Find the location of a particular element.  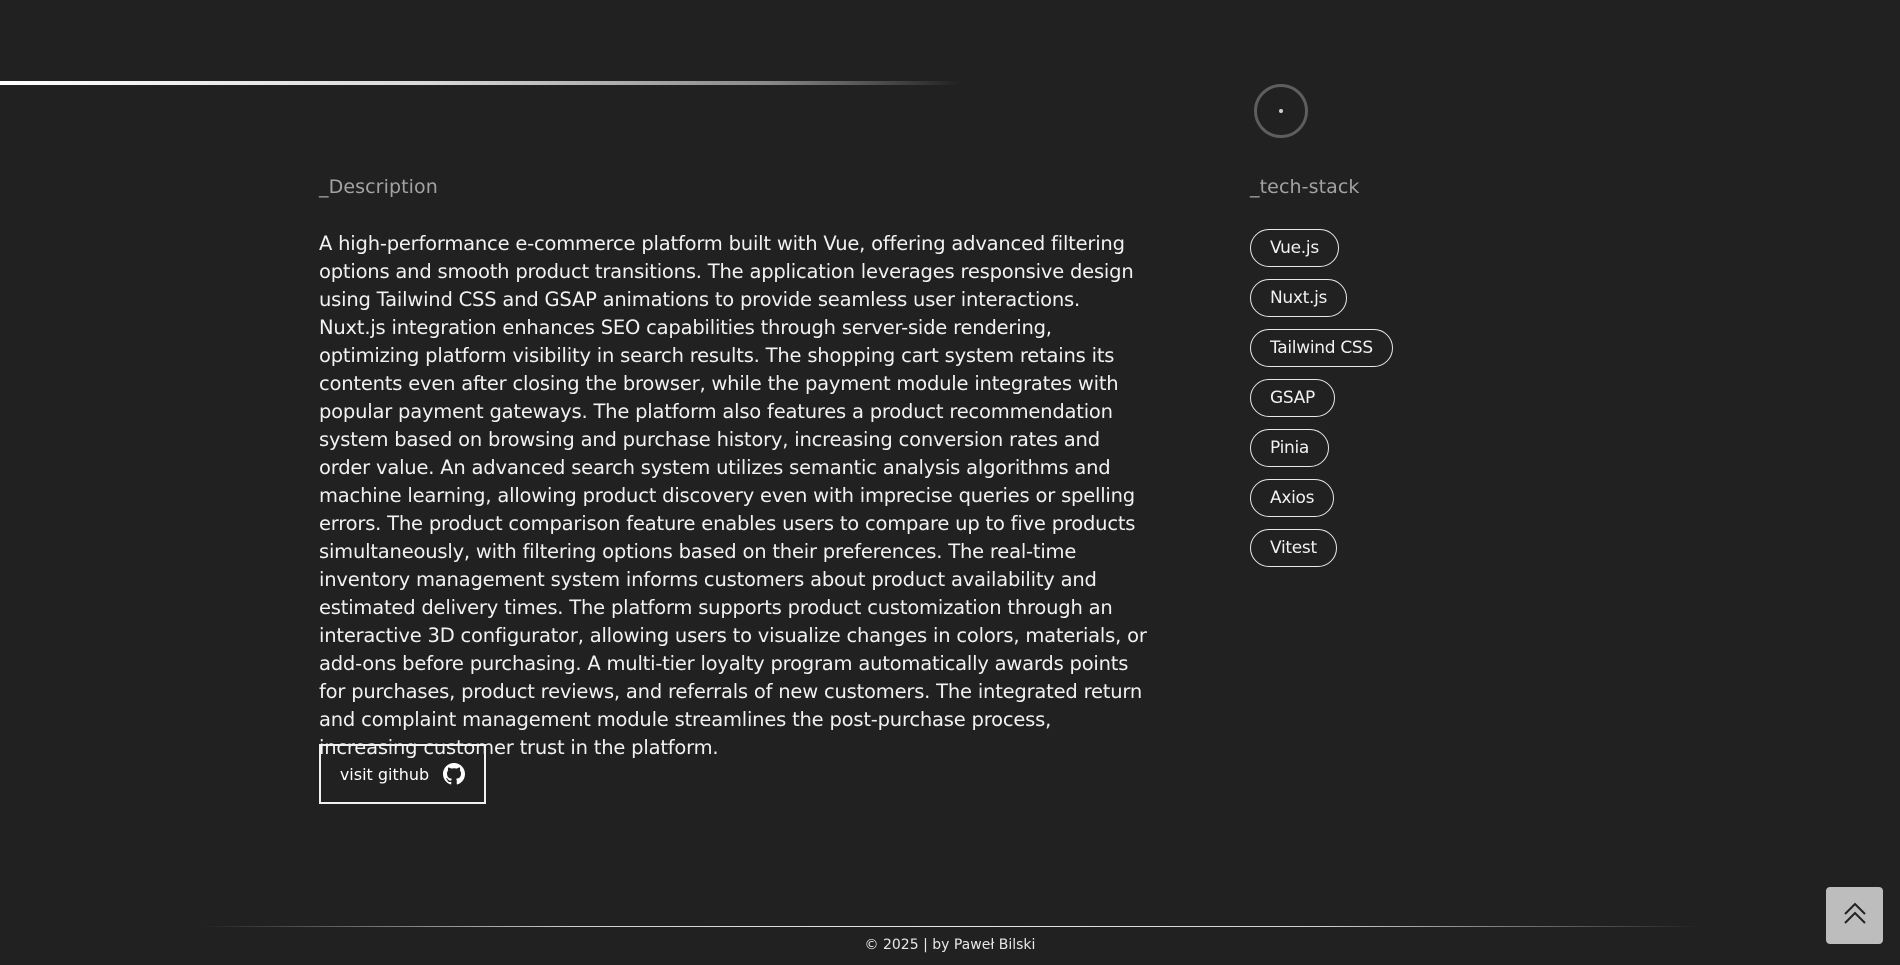

scroll-indicator is located at coordinates (1281, 111).